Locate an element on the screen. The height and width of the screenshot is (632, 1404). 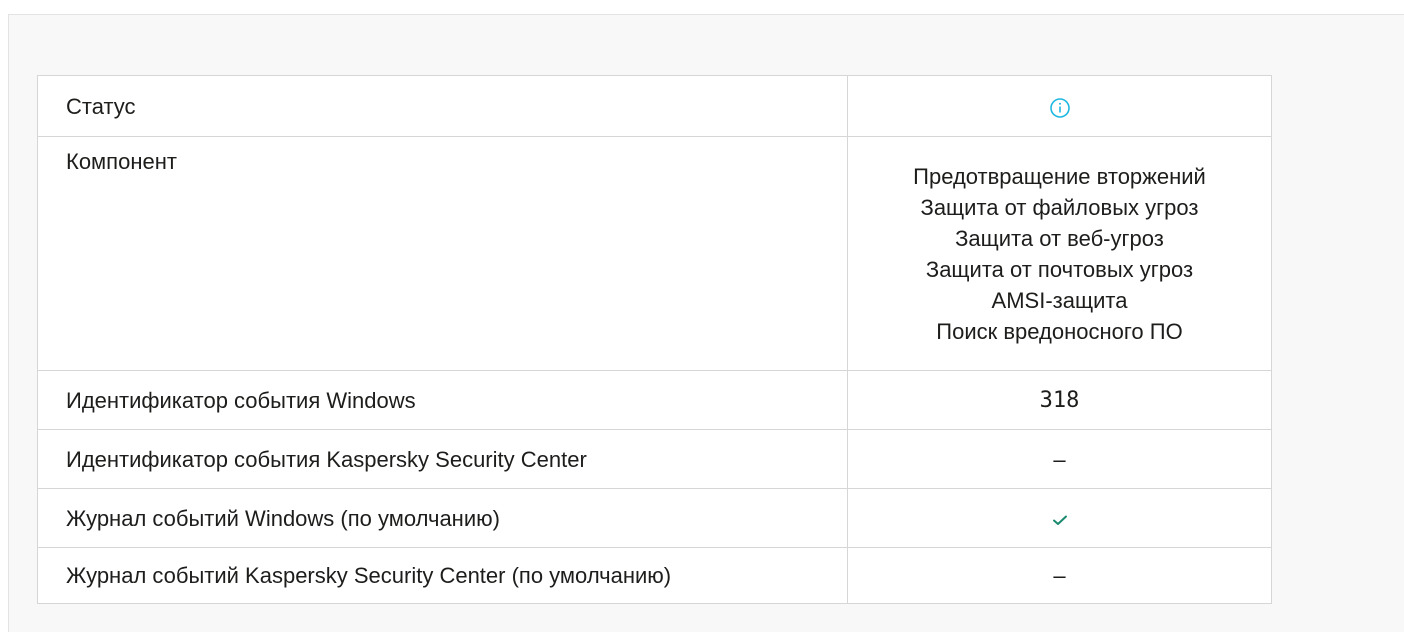
component-item: Поиск вредоносного ПО is located at coordinates (1059, 331).